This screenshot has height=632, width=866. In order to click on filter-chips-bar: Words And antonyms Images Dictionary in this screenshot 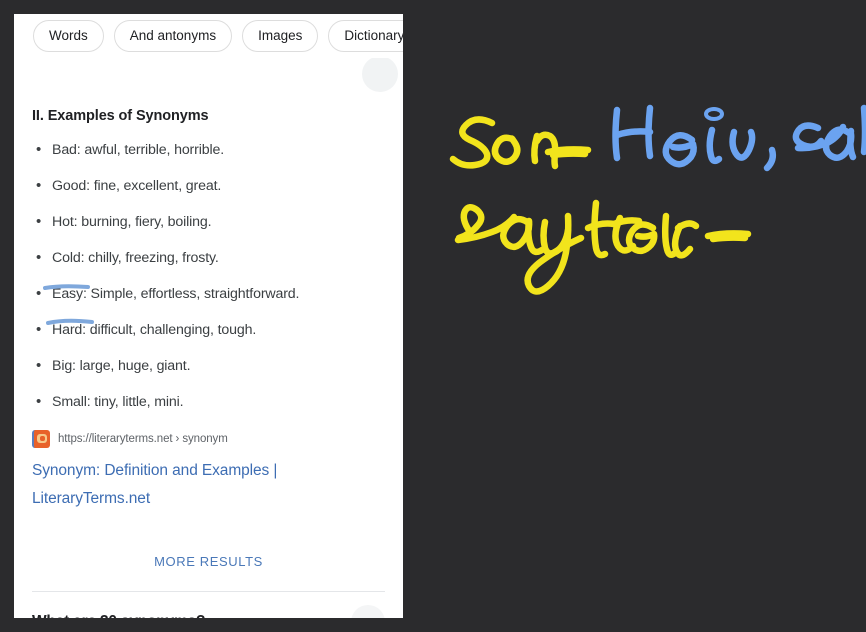, I will do `click(208, 36)`.